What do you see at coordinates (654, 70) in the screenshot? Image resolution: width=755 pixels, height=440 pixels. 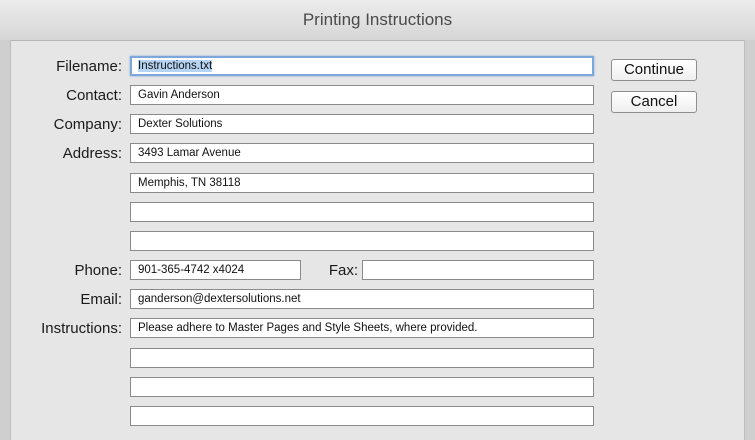 I see `continue-button: Continue` at bounding box center [654, 70].